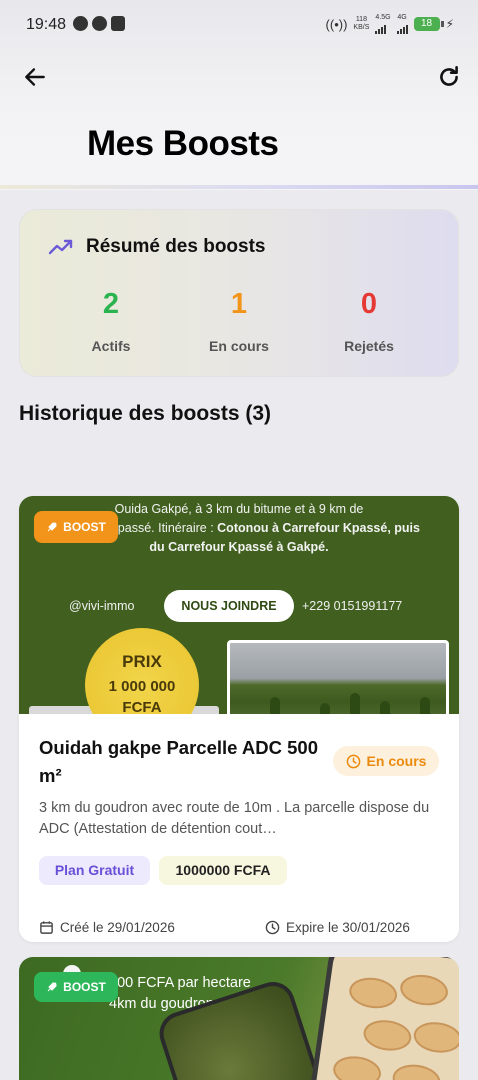  I want to click on summary-title: Résumé des boosts, so click(176, 246).